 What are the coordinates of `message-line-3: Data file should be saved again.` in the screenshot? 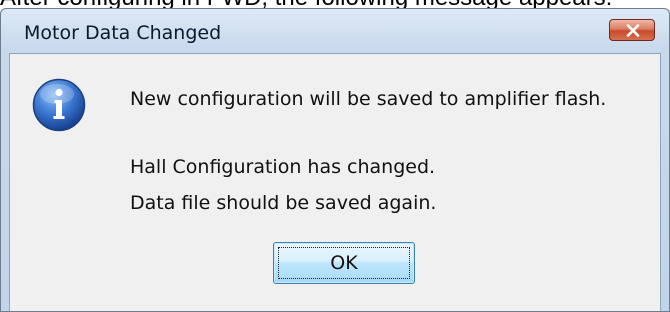 It's located at (283, 203).